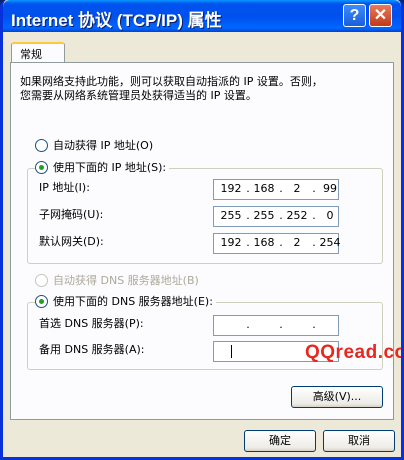 The image size is (404, 460). I want to click on subnet-mask-label: 子网掩码(U):, so click(71, 214).